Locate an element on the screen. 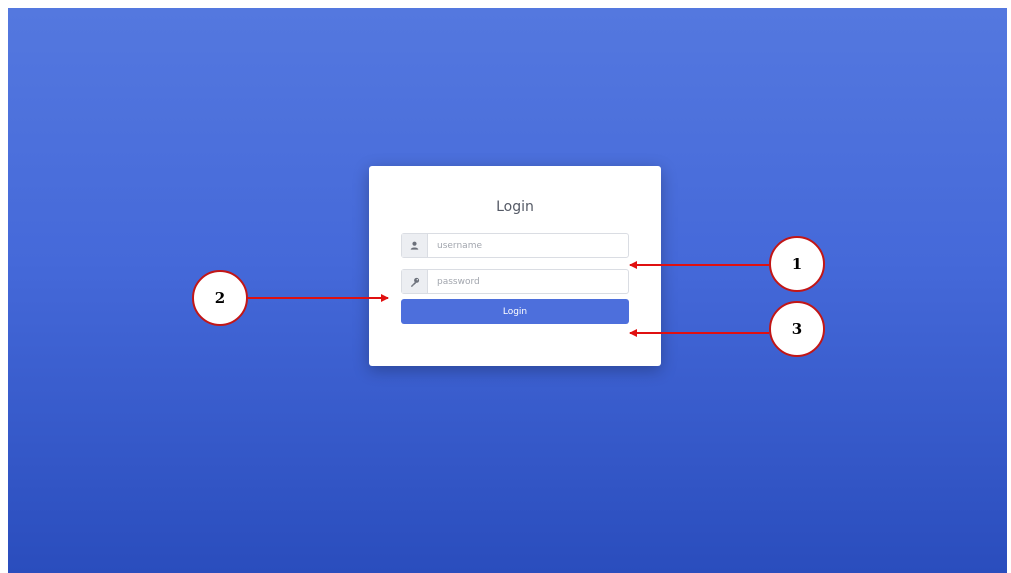  callout-3: 3 is located at coordinates (797, 329).